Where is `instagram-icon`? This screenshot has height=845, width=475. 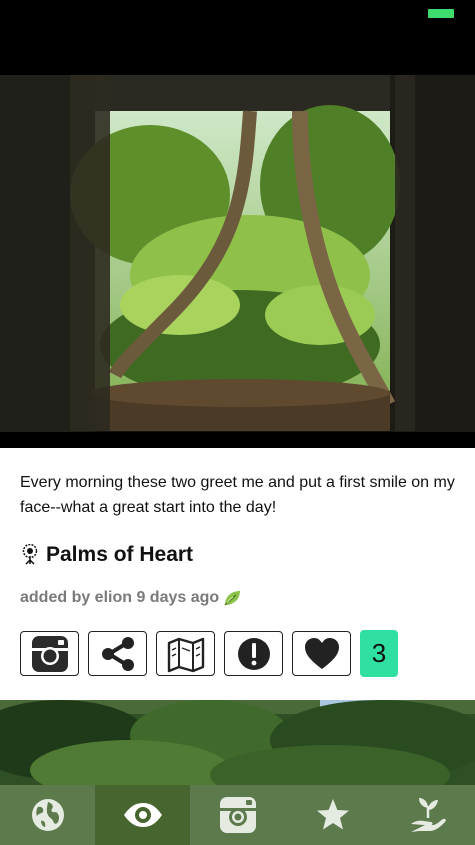
instagram-icon is located at coordinates (49, 653).